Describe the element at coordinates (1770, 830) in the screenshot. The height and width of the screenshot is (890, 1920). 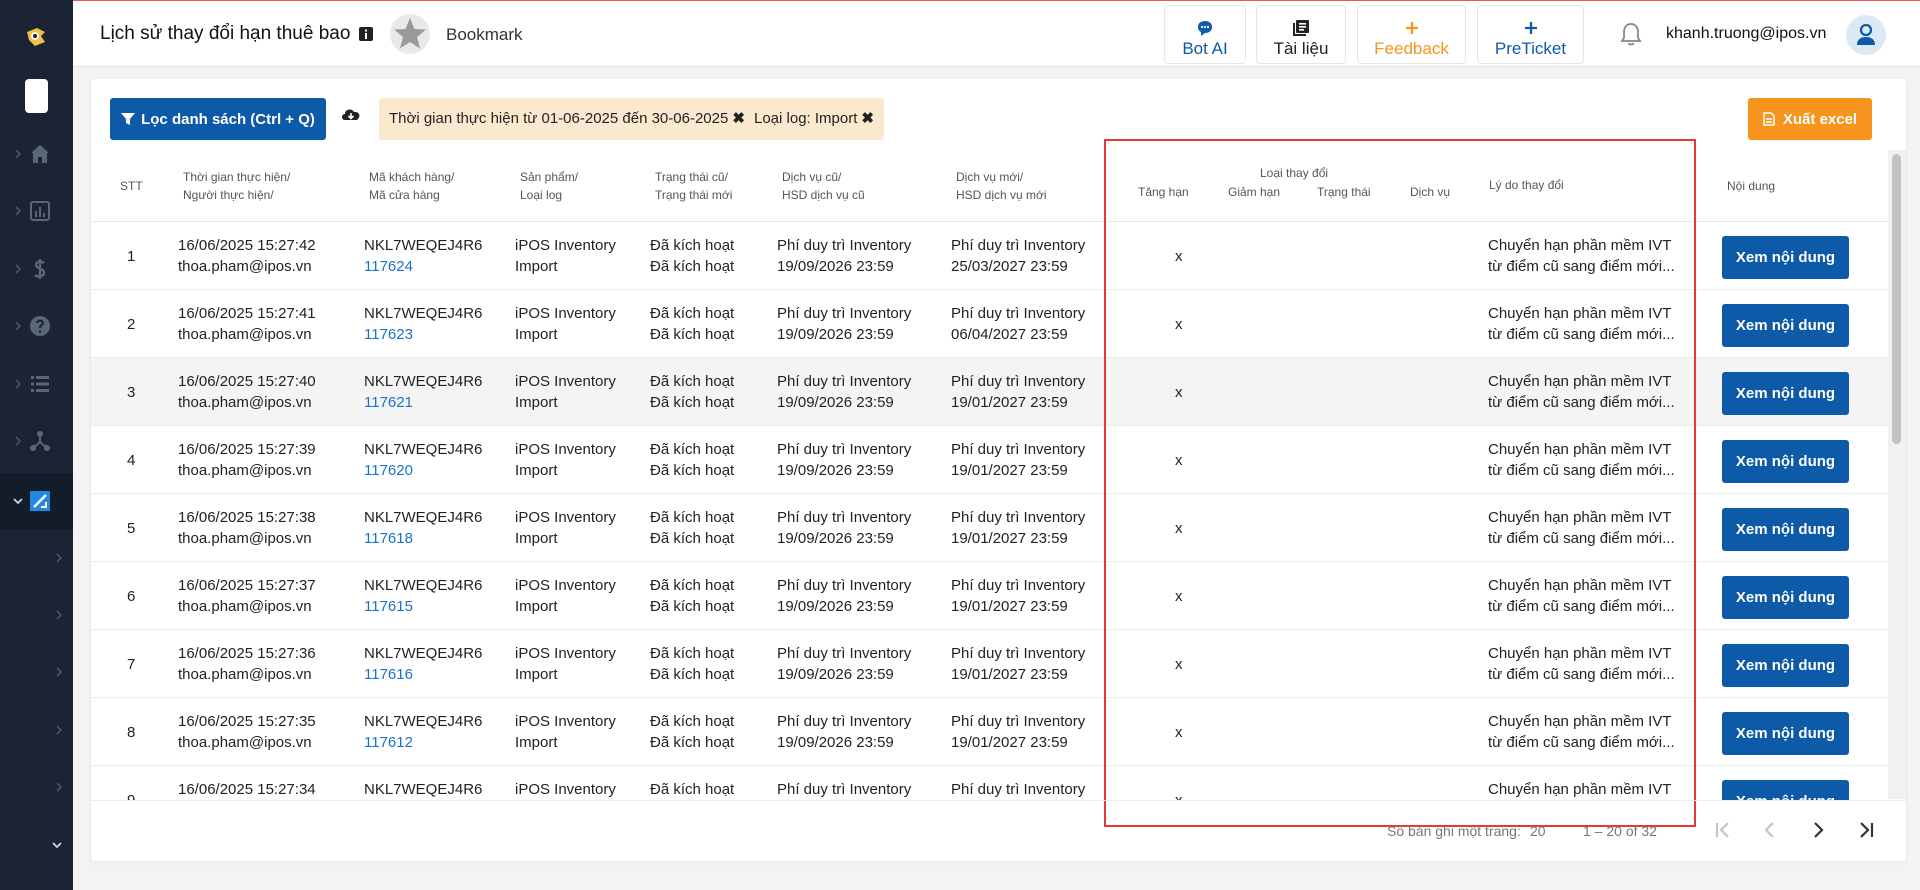
I see `prev-page-icon` at that location.